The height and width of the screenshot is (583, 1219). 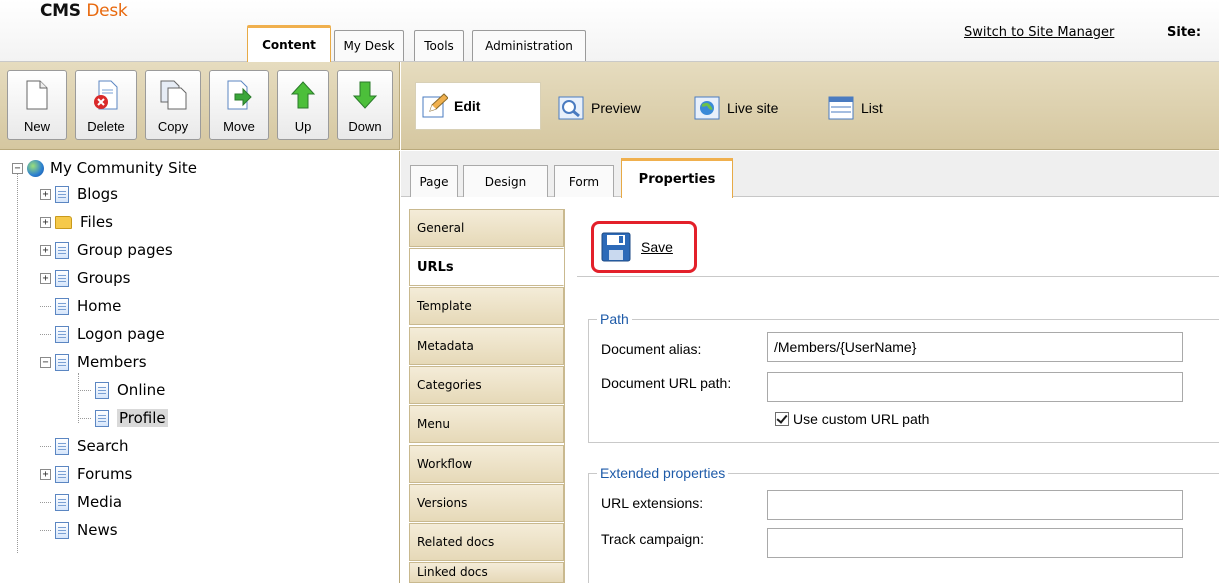 I want to click on vtab-general: General, so click(x=486, y=228).